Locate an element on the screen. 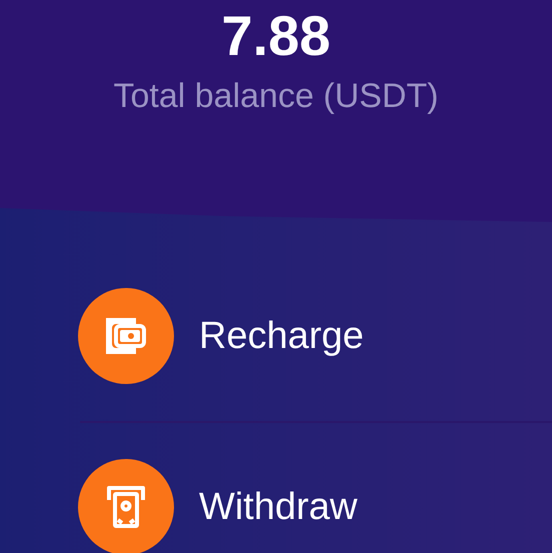 The height and width of the screenshot is (553, 552). balance-label: Total balance (USDT) is located at coordinates (275, 96).